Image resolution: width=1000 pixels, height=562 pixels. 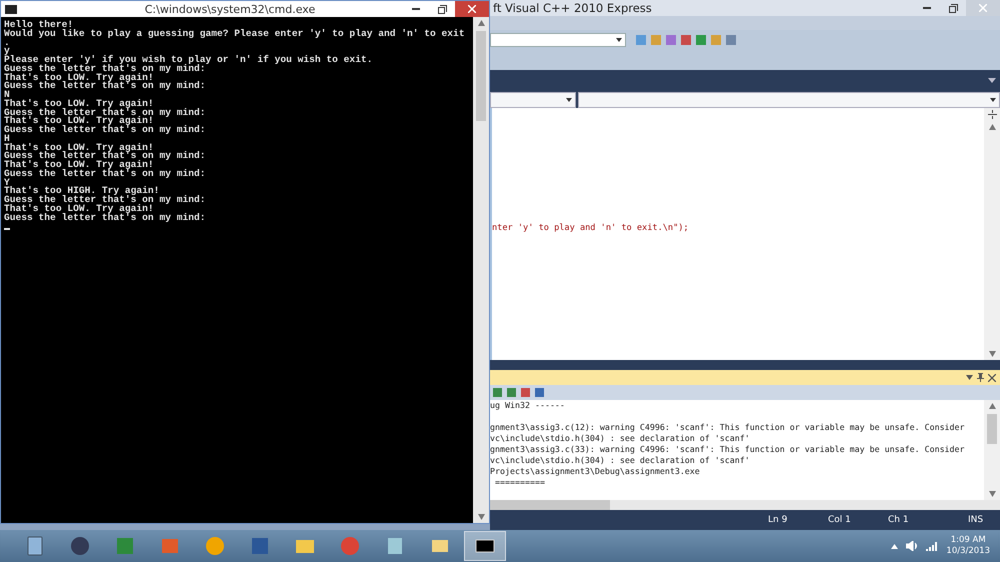 I want to click on signal-icon, so click(x=932, y=546).